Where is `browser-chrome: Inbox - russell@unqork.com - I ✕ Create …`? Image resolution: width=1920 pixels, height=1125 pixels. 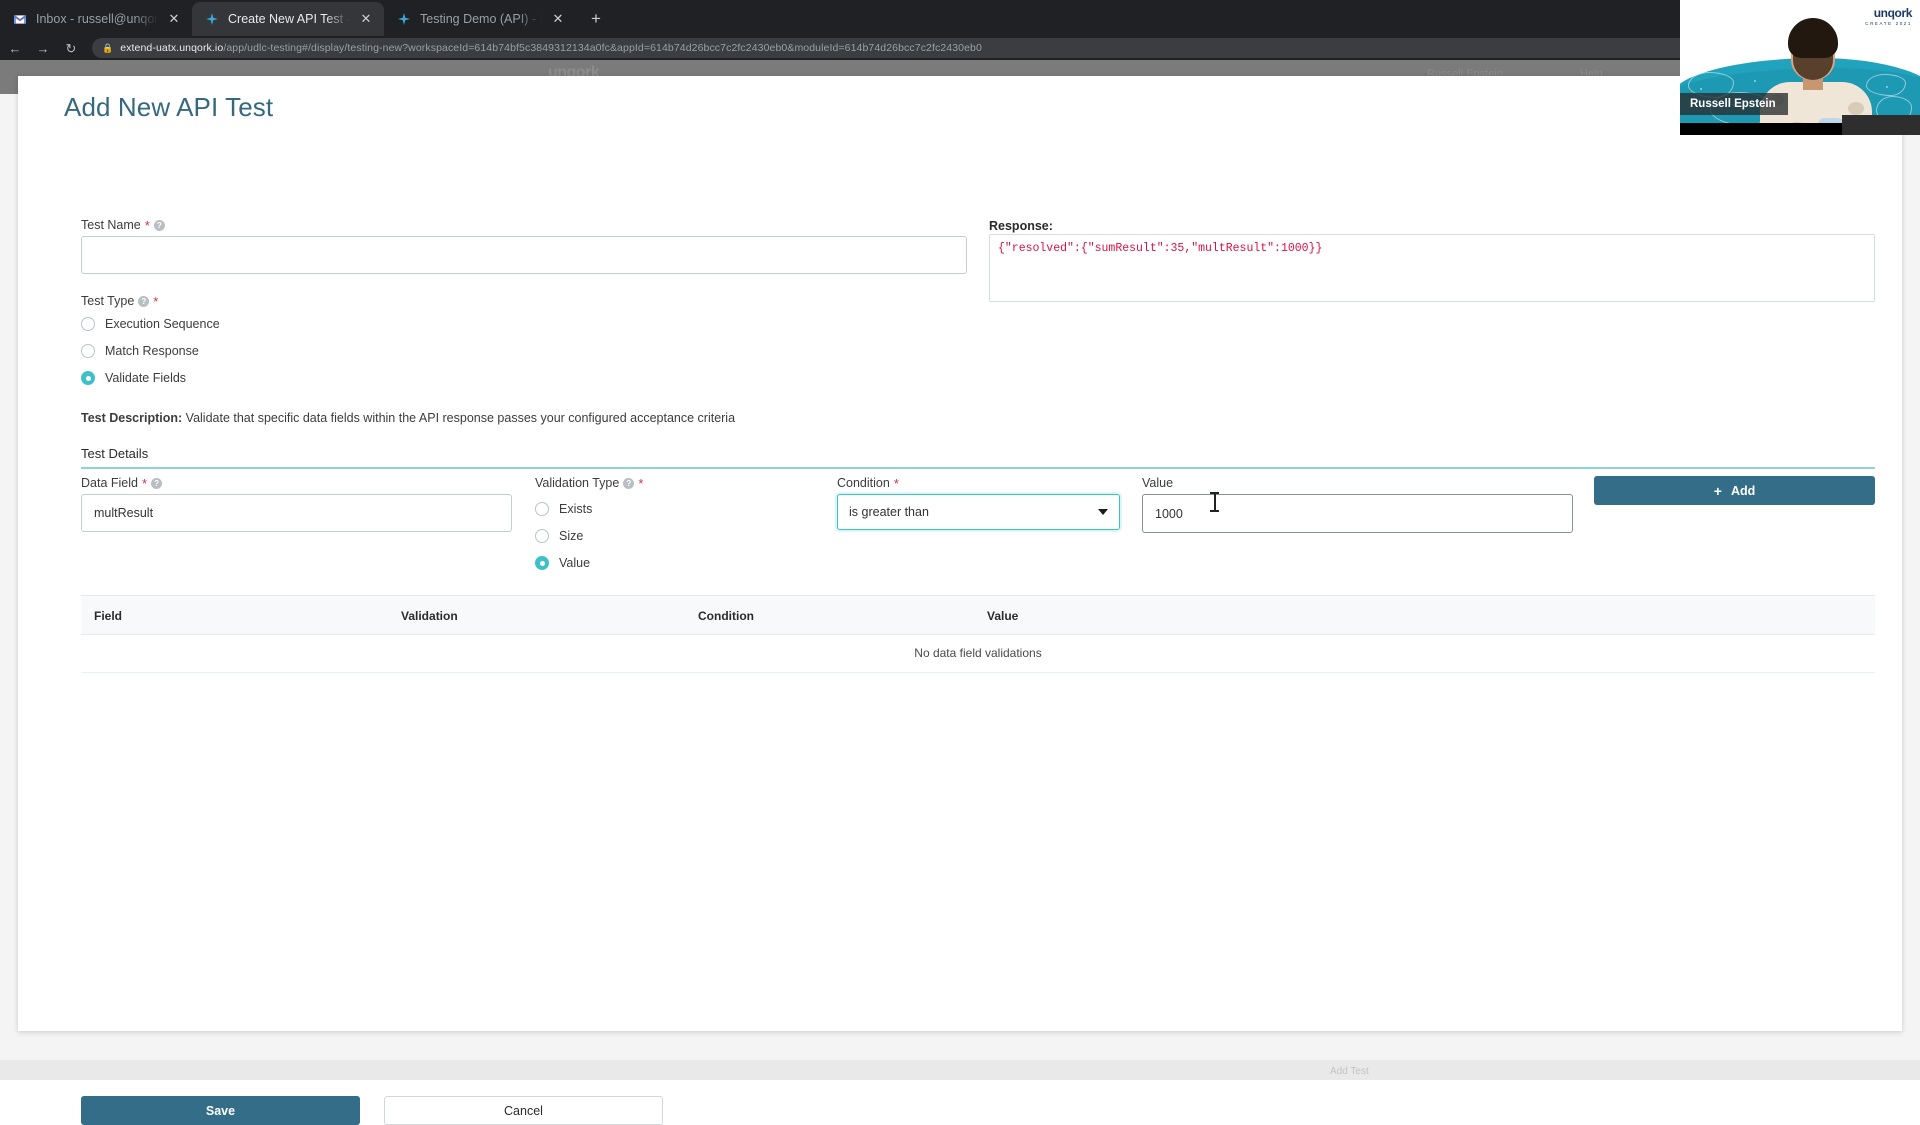 browser-chrome: Inbox - russell@unqork.com - I ✕ Create … is located at coordinates (960, 30).